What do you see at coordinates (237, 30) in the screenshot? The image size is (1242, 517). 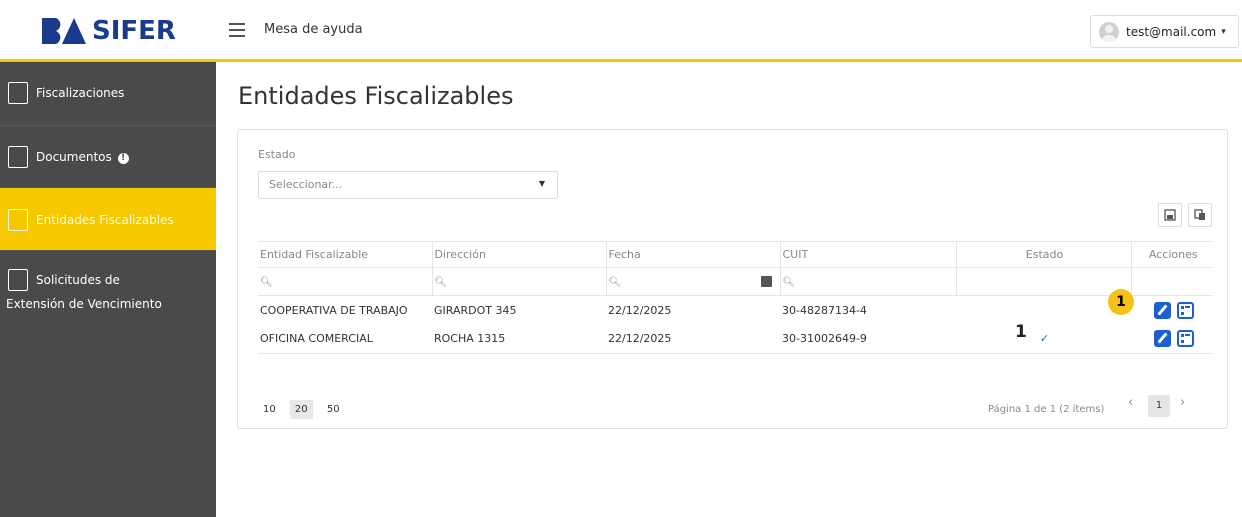 I see `hamburger-icon` at bounding box center [237, 30].